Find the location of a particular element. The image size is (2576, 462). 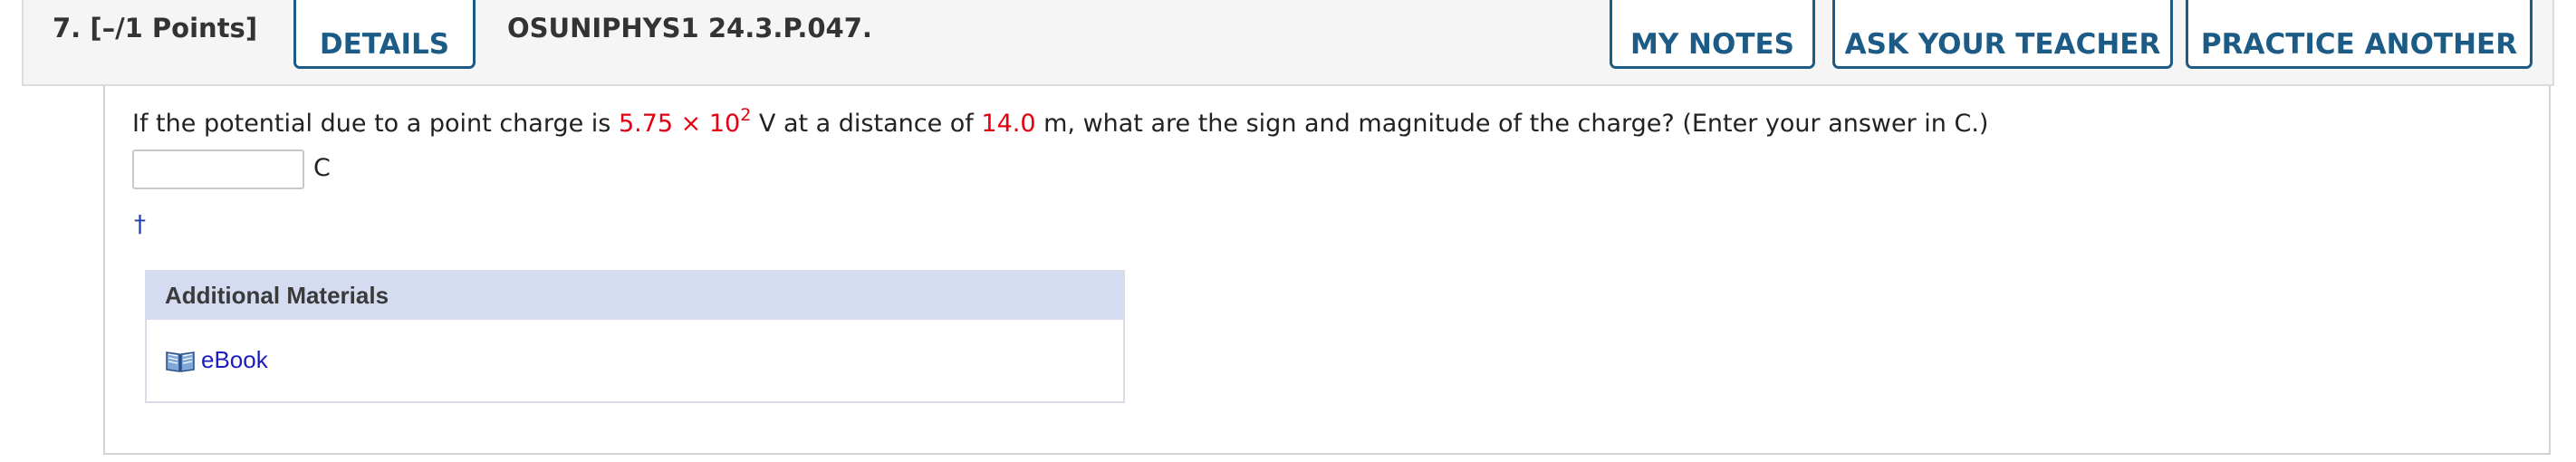

distance-value: 14.0 is located at coordinates (1008, 124).